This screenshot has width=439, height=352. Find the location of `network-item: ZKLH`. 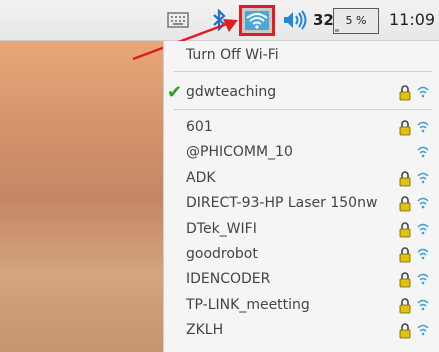

network-item: ZKLH is located at coordinates (301, 331).